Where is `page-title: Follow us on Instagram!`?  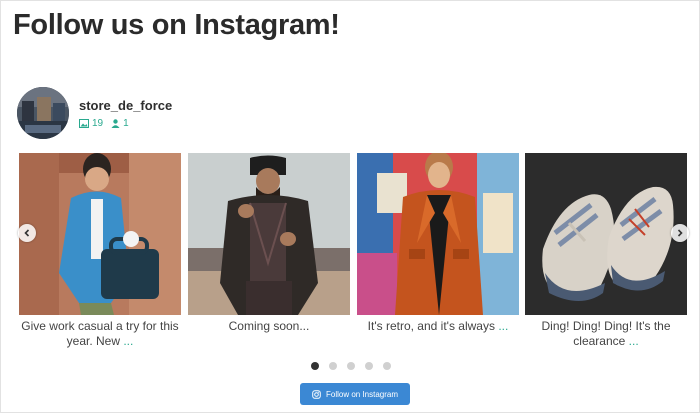
page-title: Follow us on Instagram! is located at coordinates (176, 25).